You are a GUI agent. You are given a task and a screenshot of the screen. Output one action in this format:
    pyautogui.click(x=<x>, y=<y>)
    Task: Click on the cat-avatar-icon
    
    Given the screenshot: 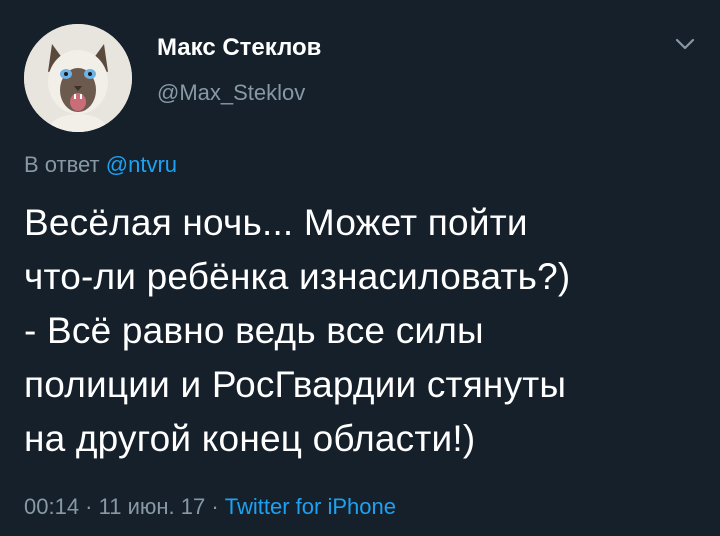 What is the action you would take?
    pyautogui.click(x=78, y=78)
    